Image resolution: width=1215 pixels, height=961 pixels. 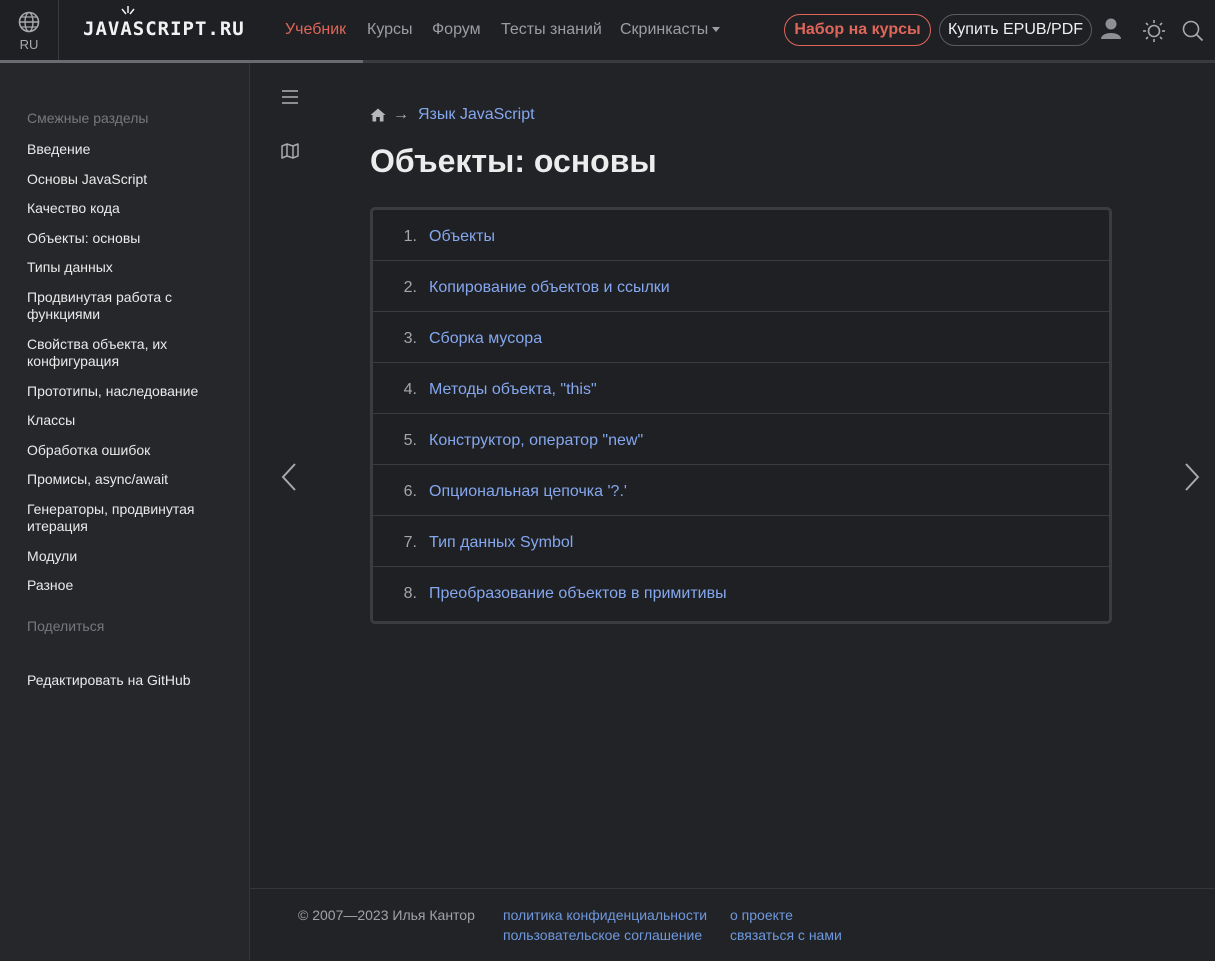 What do you see at coordinates (456, 30) in the screenshot?
I see `nav-forum: Форум` at bounding box center [456, 30].